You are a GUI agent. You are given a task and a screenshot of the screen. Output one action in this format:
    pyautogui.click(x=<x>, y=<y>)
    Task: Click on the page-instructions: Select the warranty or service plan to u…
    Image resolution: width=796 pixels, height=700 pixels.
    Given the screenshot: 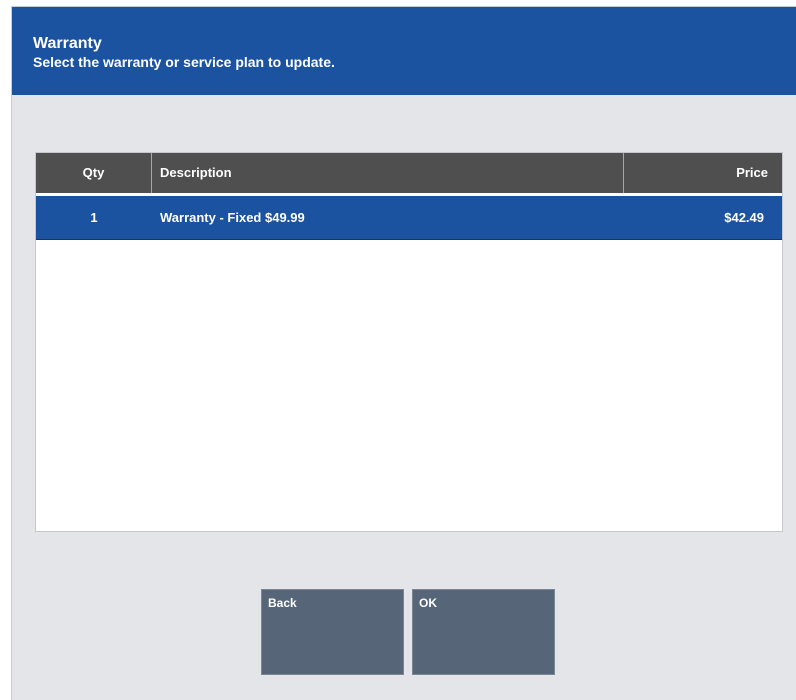 What is the action you would take?
    pyautogui.click(x=184, y=62)
    